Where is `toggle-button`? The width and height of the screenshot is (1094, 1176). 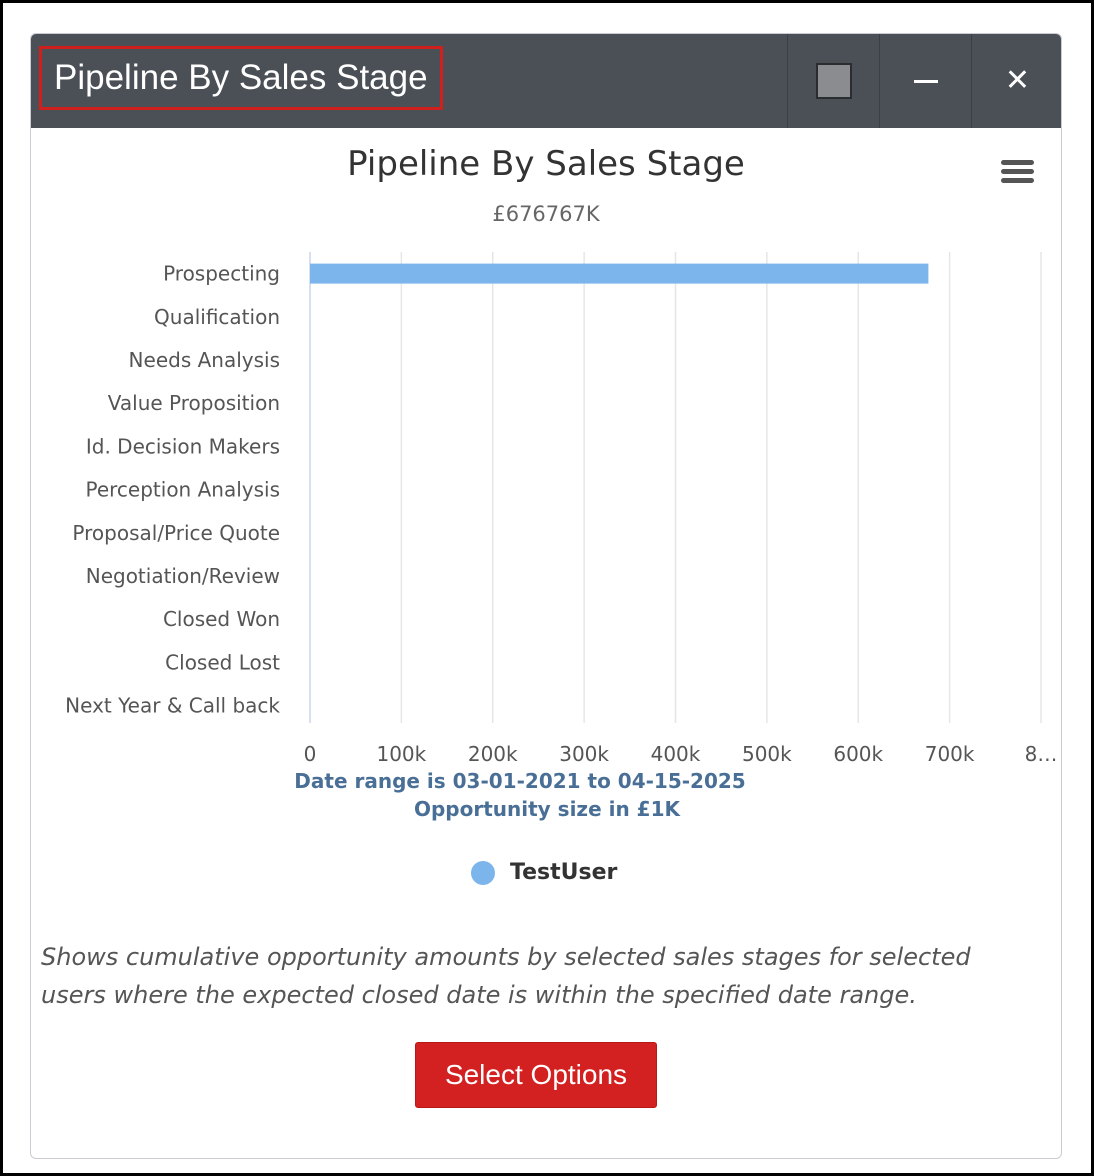 toggle-button is located at coordinates (833, 81).